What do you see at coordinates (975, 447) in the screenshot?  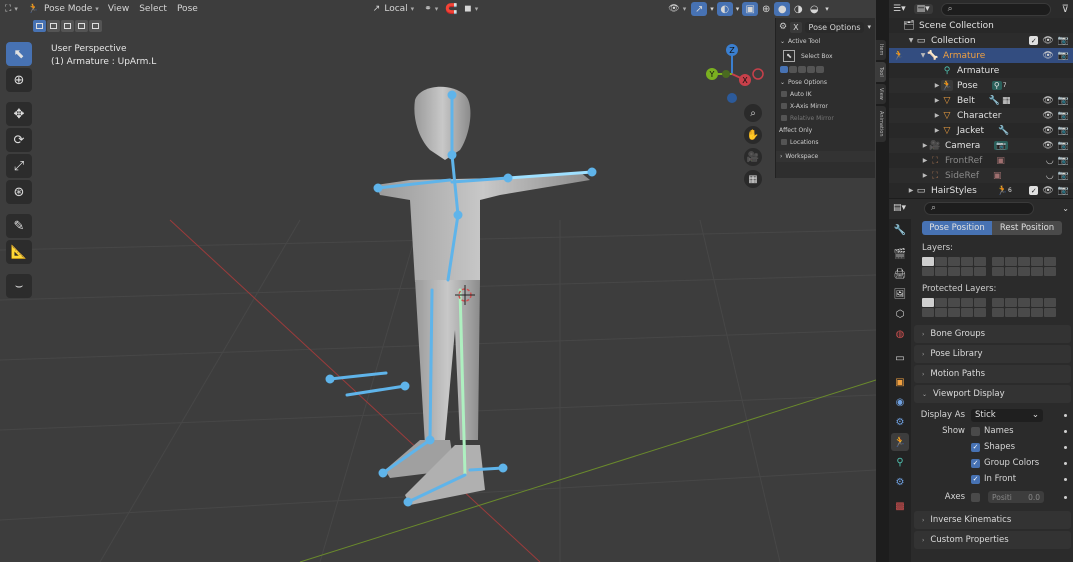 I see `shapes-checkbox: ✓` at bounding box center [975, 447].